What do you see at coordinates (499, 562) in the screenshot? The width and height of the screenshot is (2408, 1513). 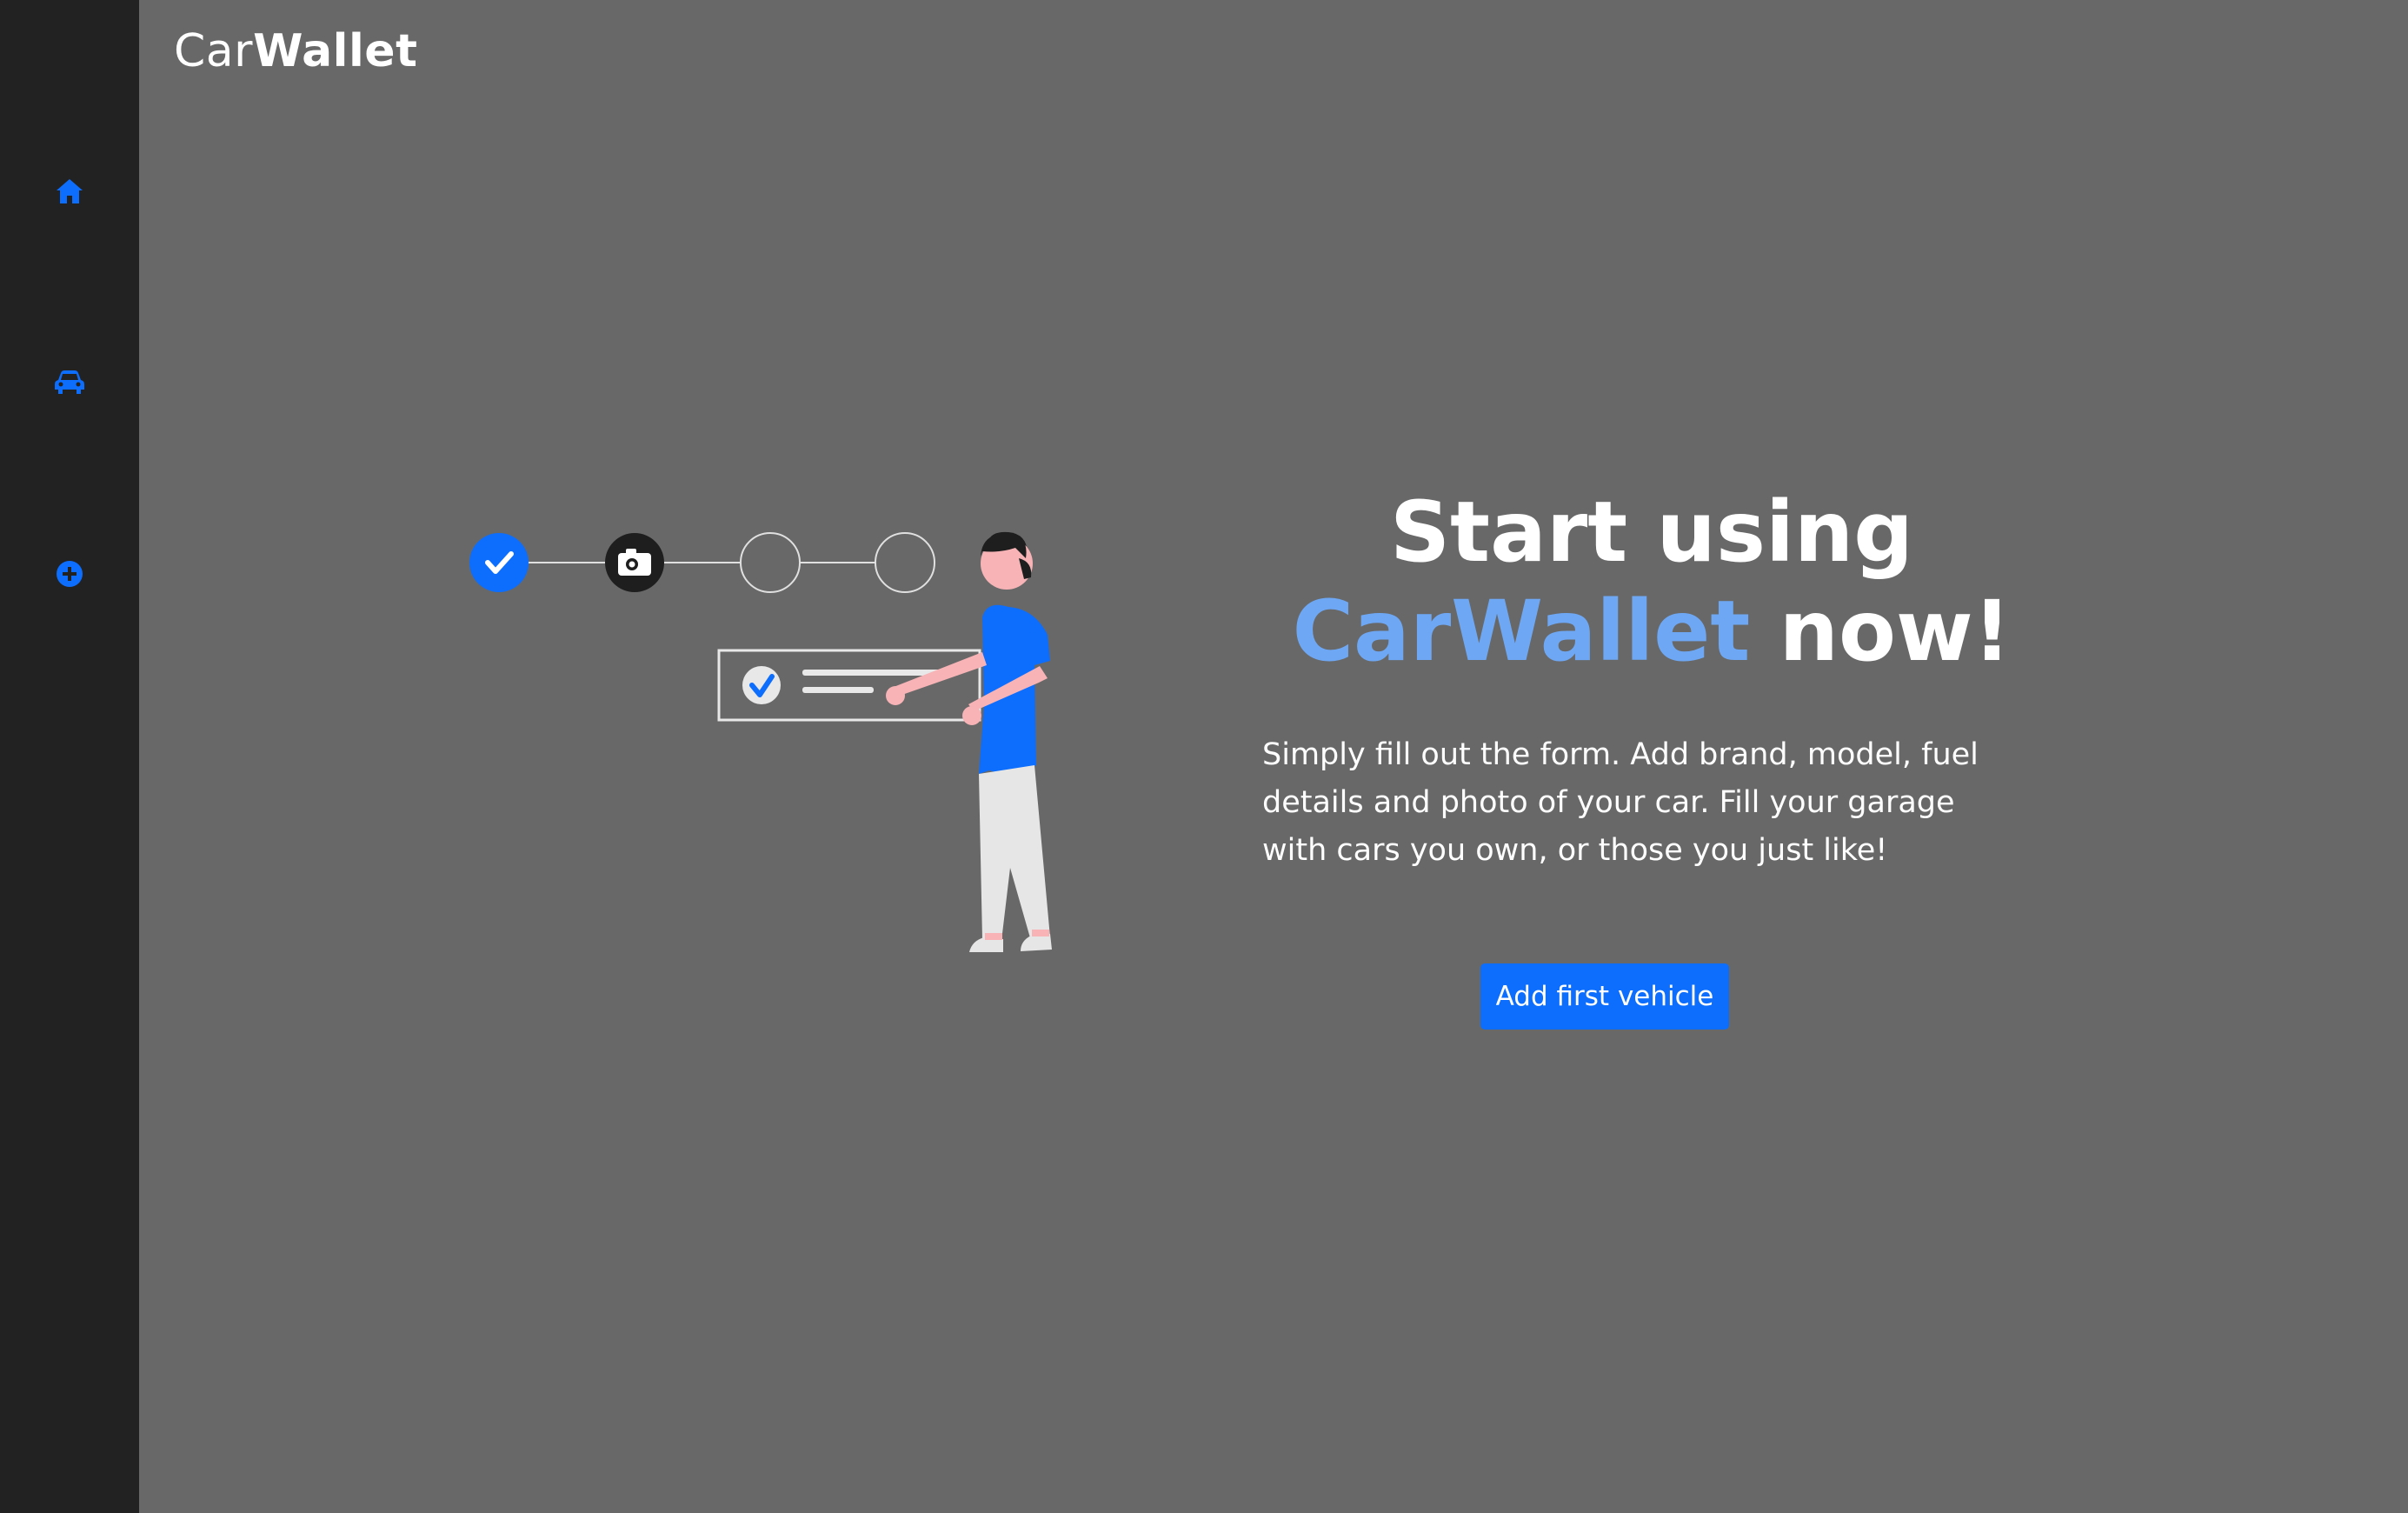 I see `step-done-icon` at bounding box center [499, 562].